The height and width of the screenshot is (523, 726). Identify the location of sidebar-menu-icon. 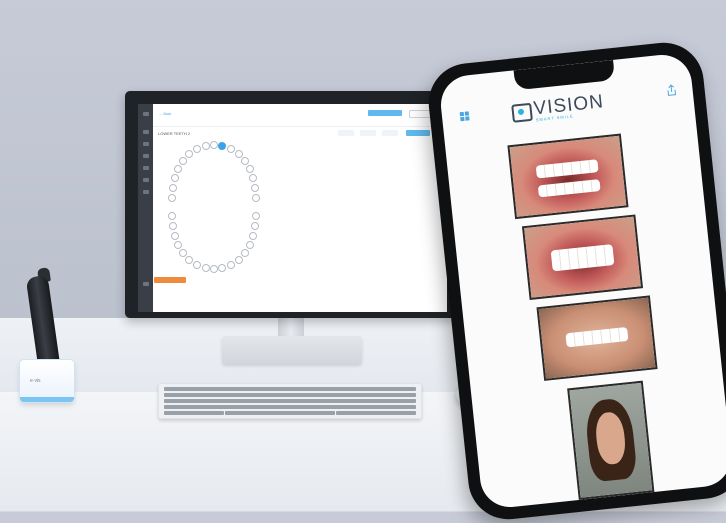
(146, 114).